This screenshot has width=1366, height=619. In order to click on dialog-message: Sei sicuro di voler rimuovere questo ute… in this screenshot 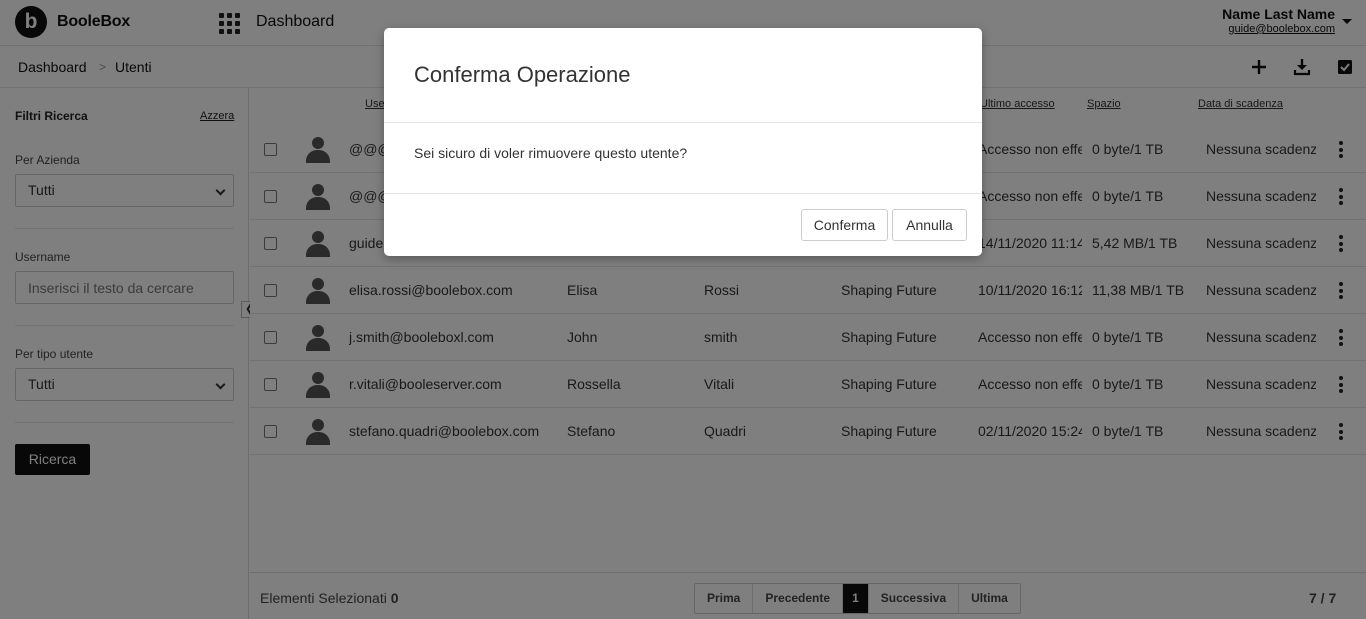, I will do `click(551, 153)`.